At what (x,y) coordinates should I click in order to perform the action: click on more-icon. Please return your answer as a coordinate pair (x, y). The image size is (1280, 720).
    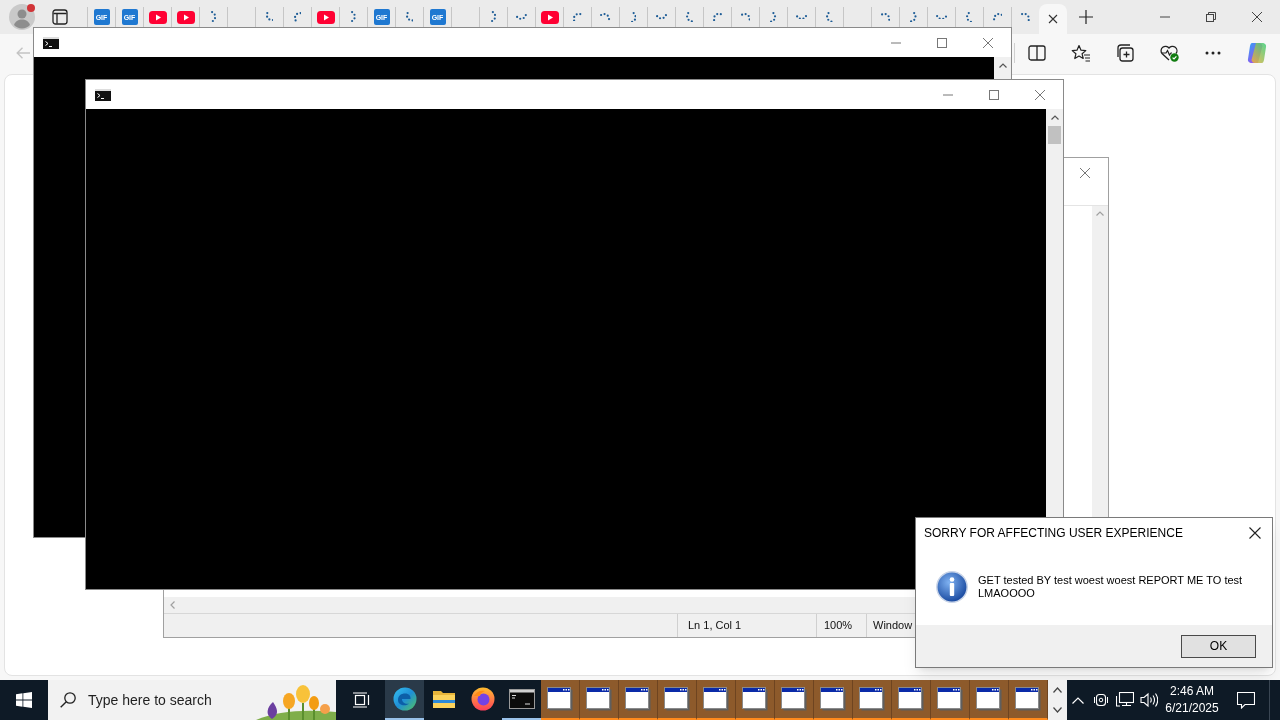
    Looking at the image, I should click on (1213, 53).